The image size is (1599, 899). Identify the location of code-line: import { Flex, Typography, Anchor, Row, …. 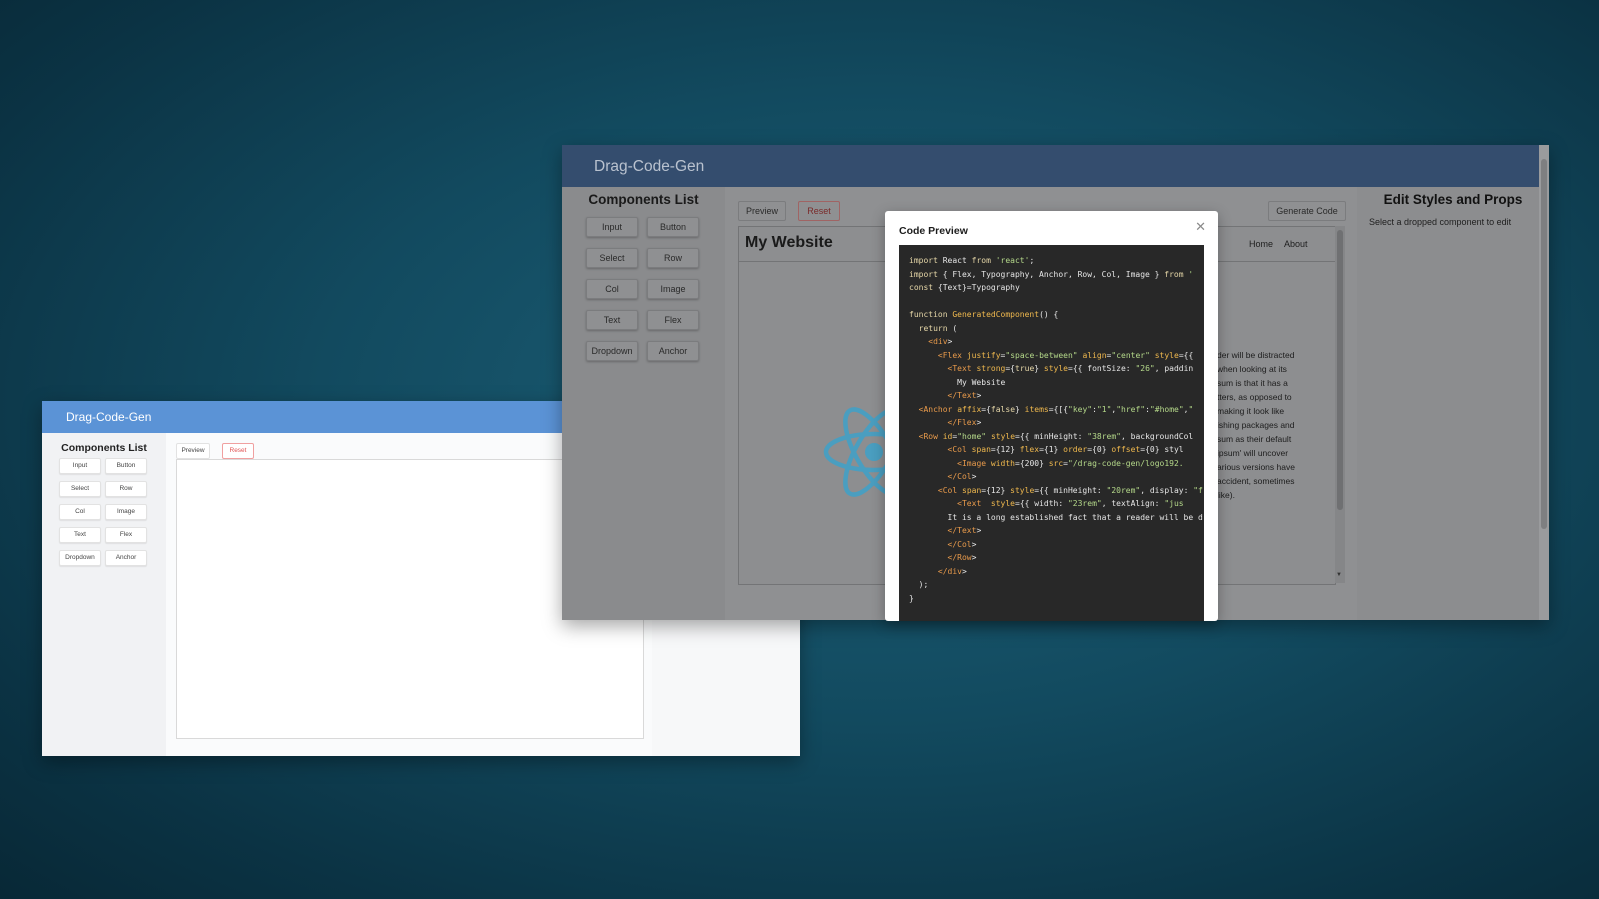
(1051, 274).